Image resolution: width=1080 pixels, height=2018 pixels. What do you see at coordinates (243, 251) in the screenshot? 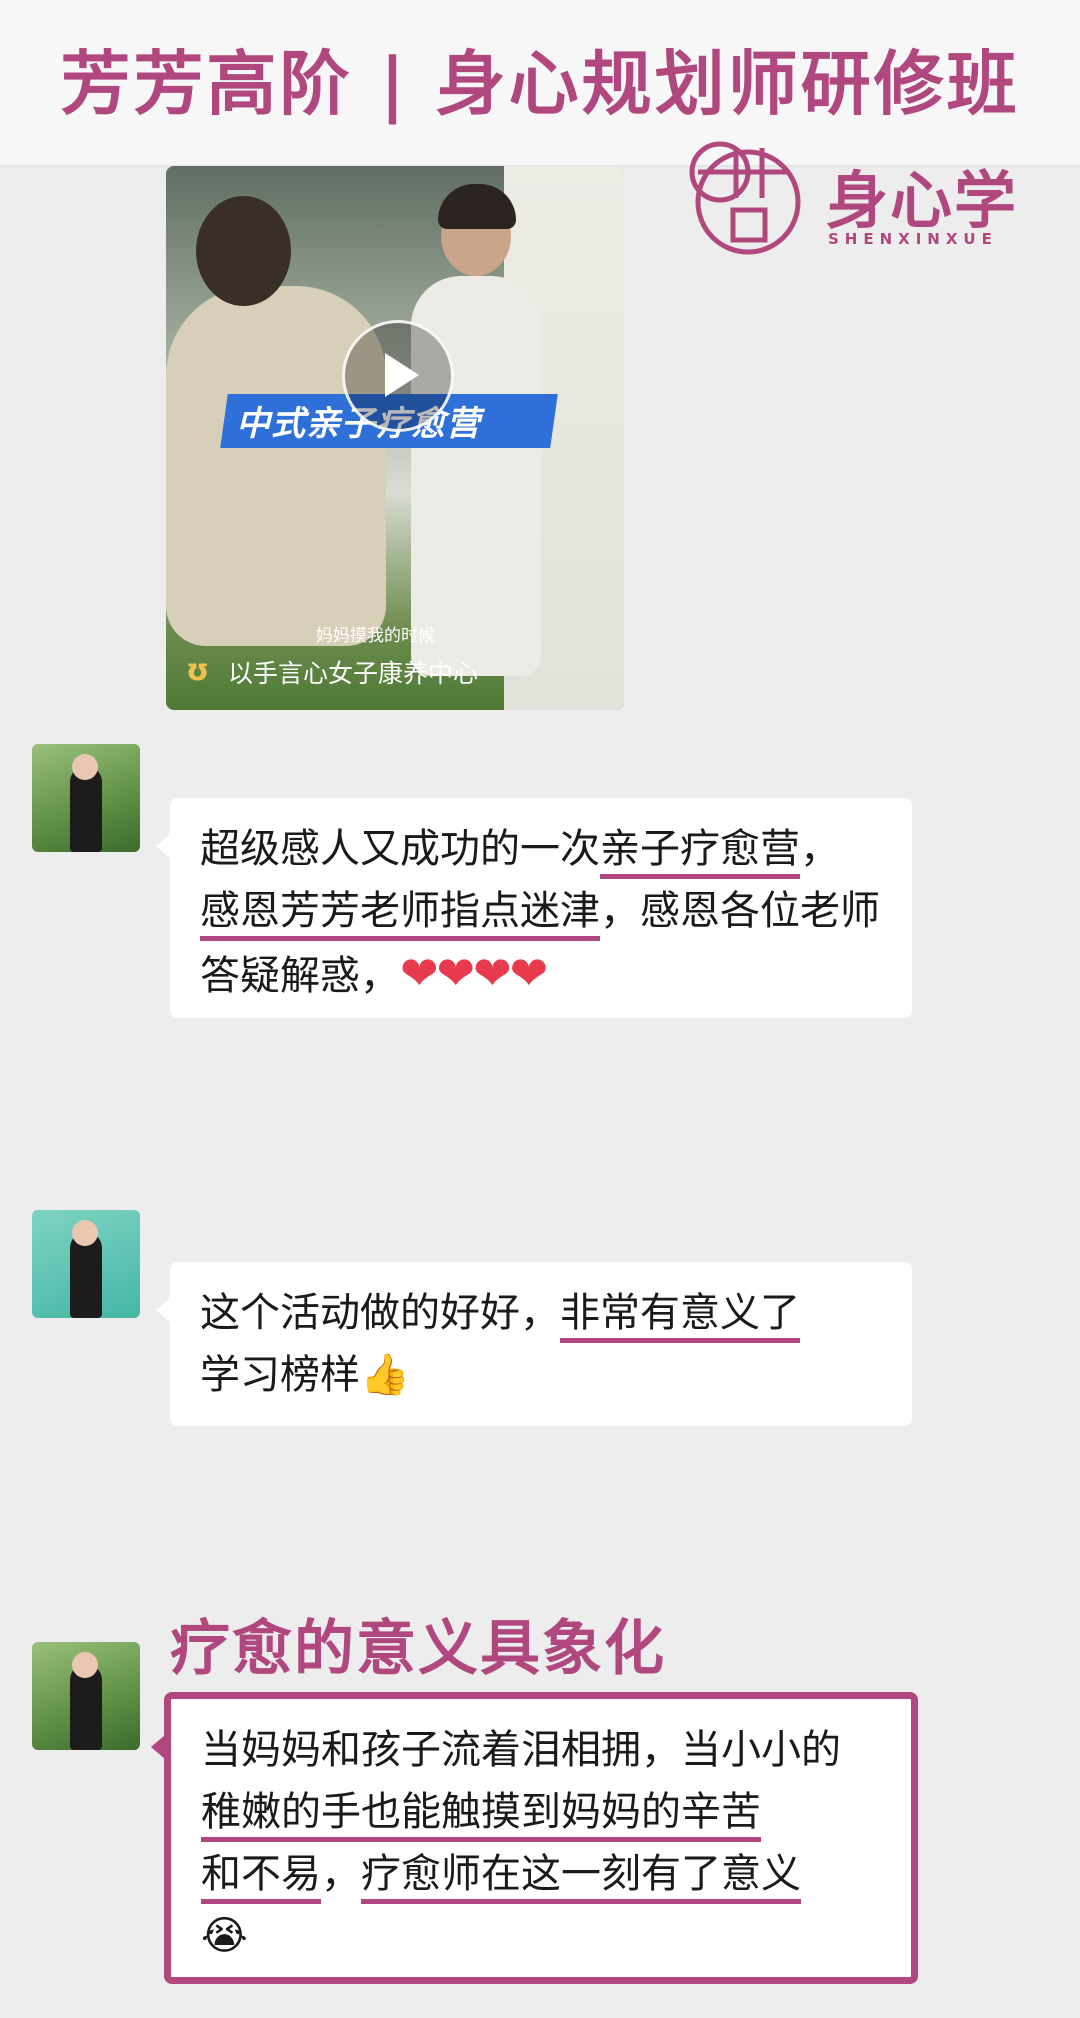
I see `video-figure-mother-head` at bounding box center [243, 251].